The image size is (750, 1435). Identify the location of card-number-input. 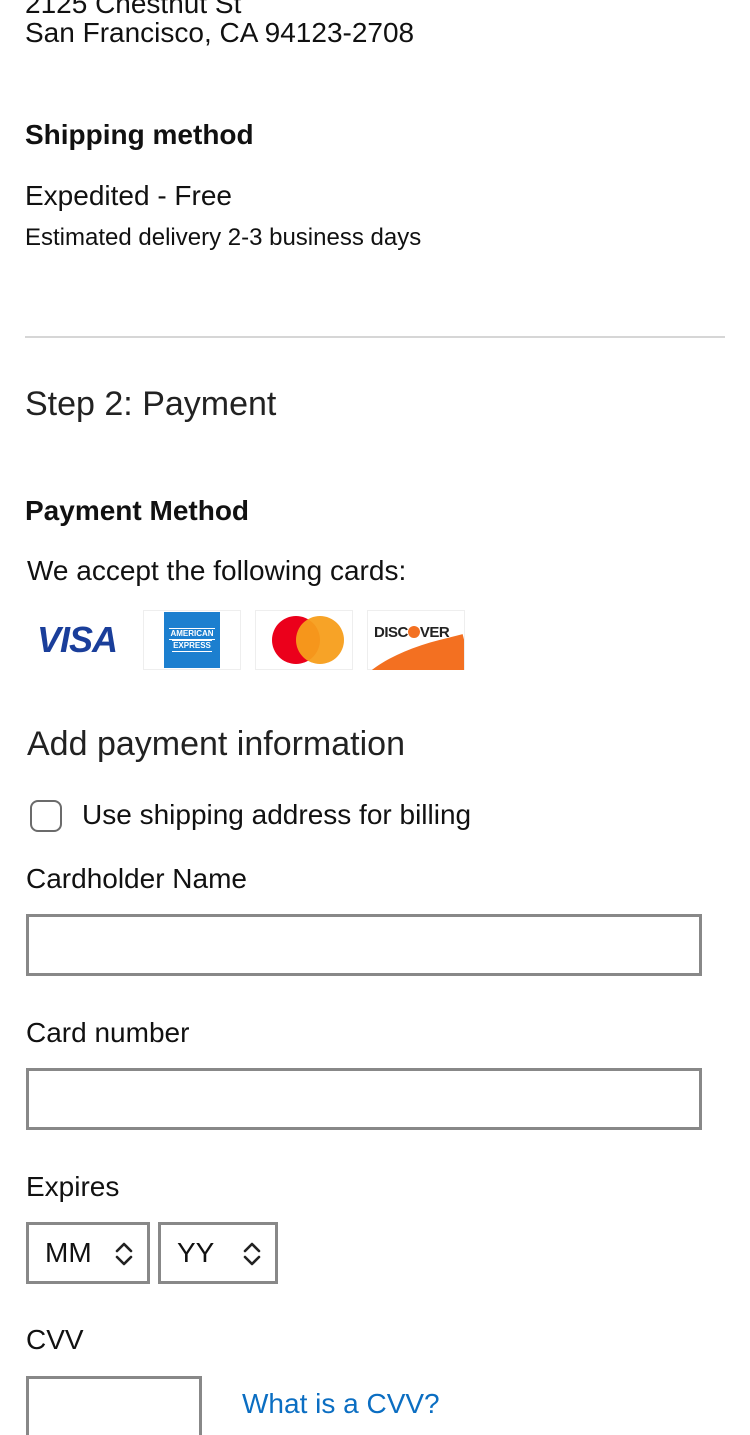
(364, 1099).